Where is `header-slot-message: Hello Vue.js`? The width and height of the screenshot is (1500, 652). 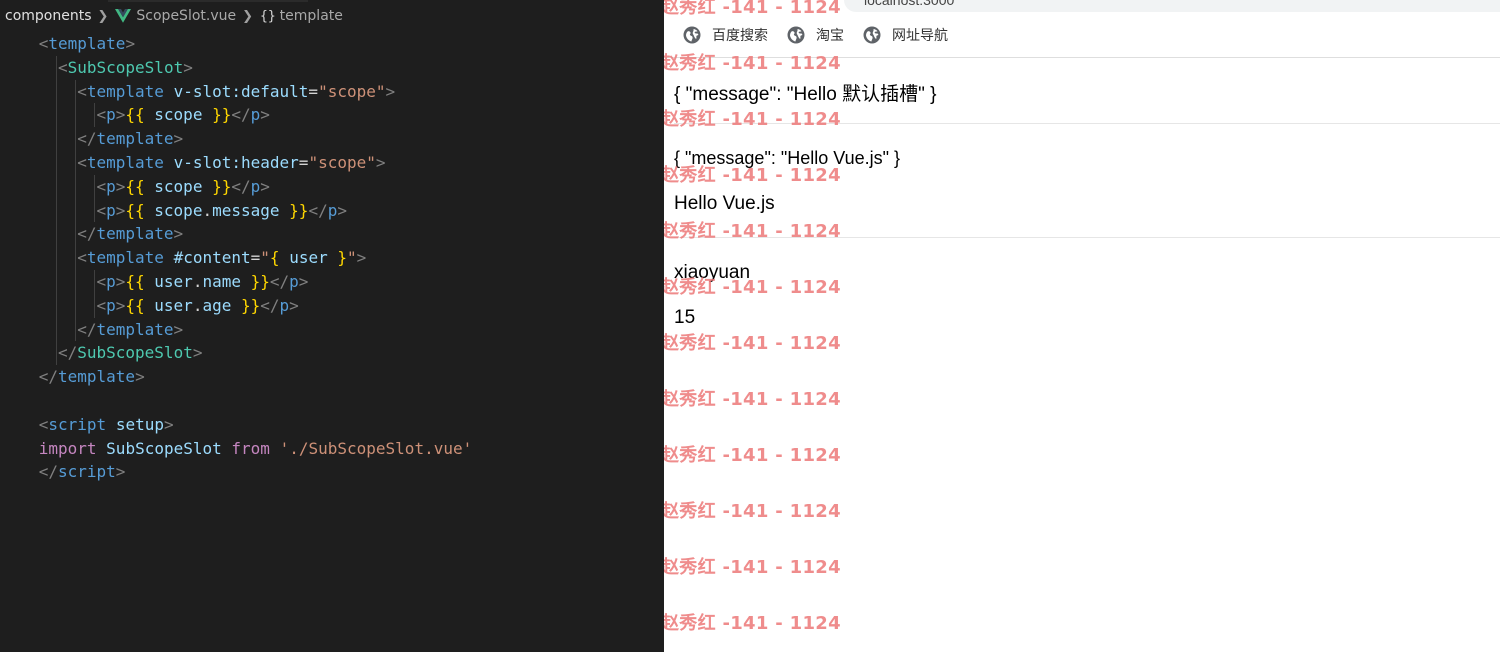 header-slot-message: Hello Vue.js is located at coordinates (724, 203).